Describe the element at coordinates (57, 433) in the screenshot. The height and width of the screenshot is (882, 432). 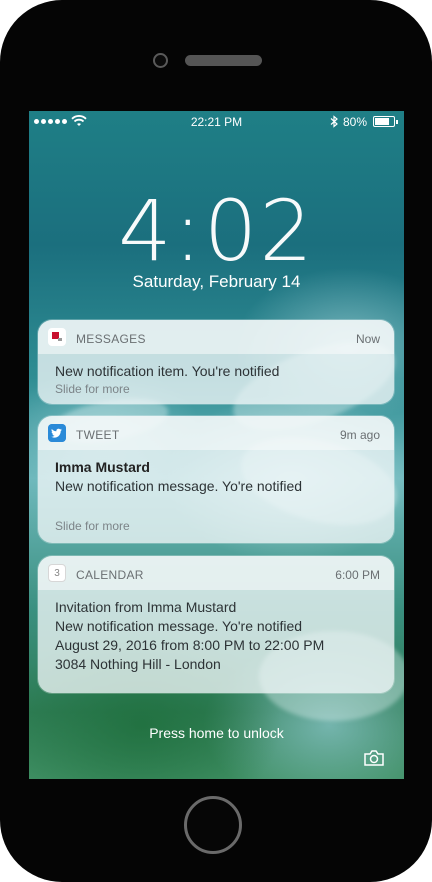
I see `twitter-icon` at that location.